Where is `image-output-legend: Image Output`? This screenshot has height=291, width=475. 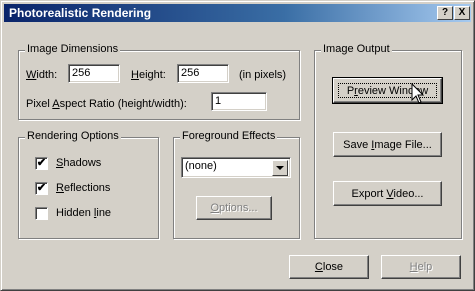
image-output-legend: Image Output is located at coordinates (356, 49).